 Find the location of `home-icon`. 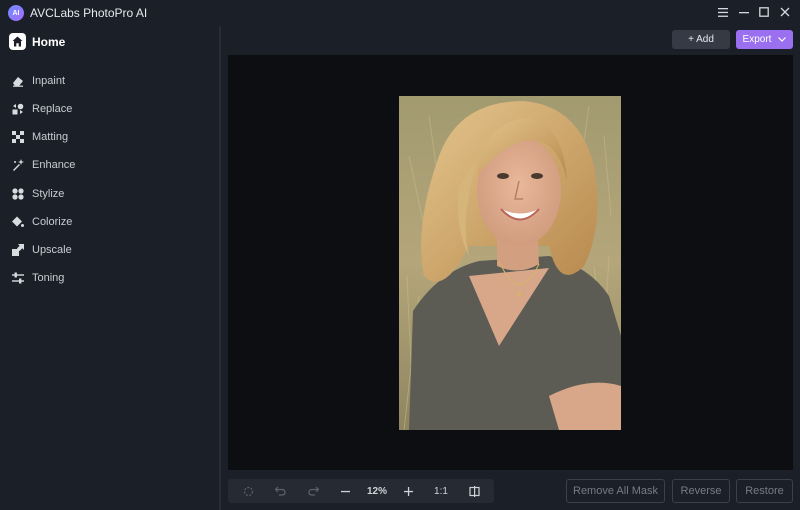

home-icon is located at coordinates (17, 41).